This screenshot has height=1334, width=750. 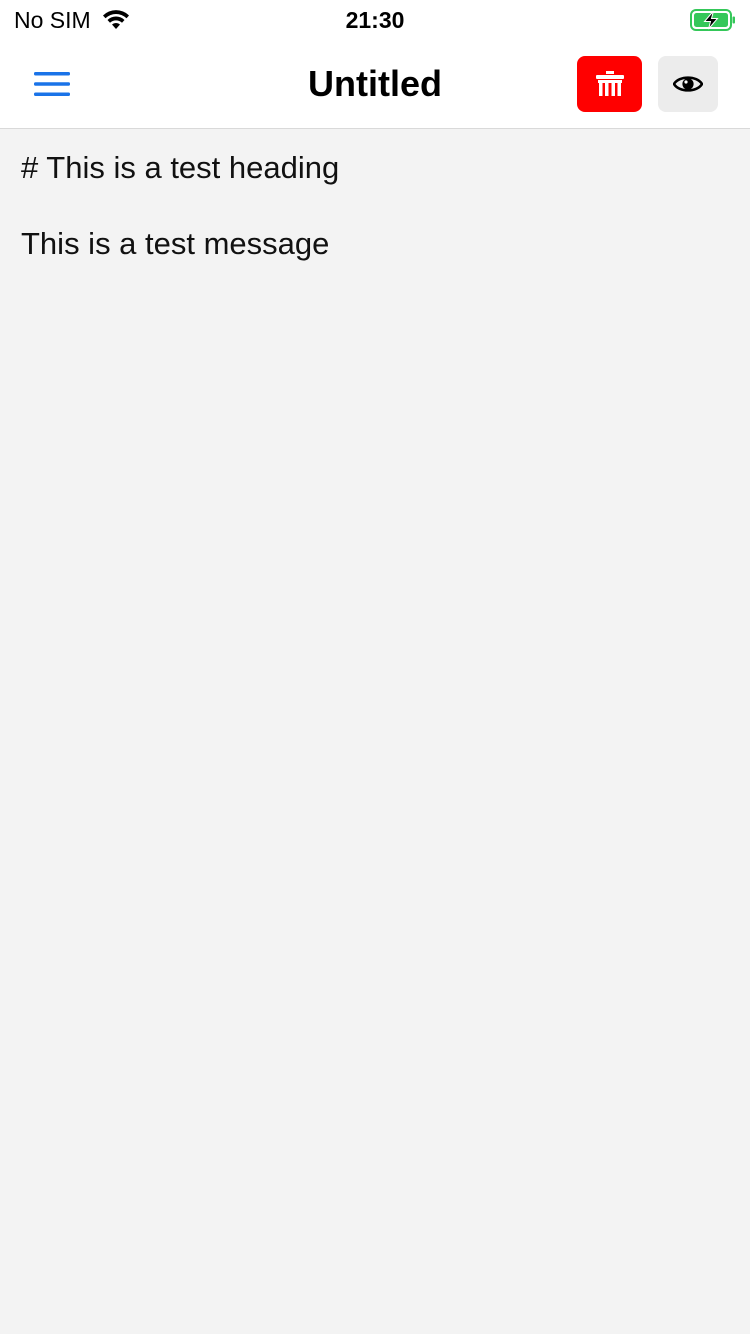 What do you see at coordinates (115, 19) in the screenshot?
I see `wifi-icon` at bounding box center [115, 19].